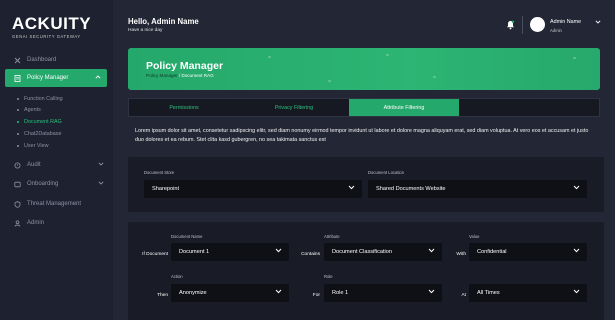  Describe the element at coordinates (310, 254) in the screenshot. I see `contains-label: Contains` at that location.